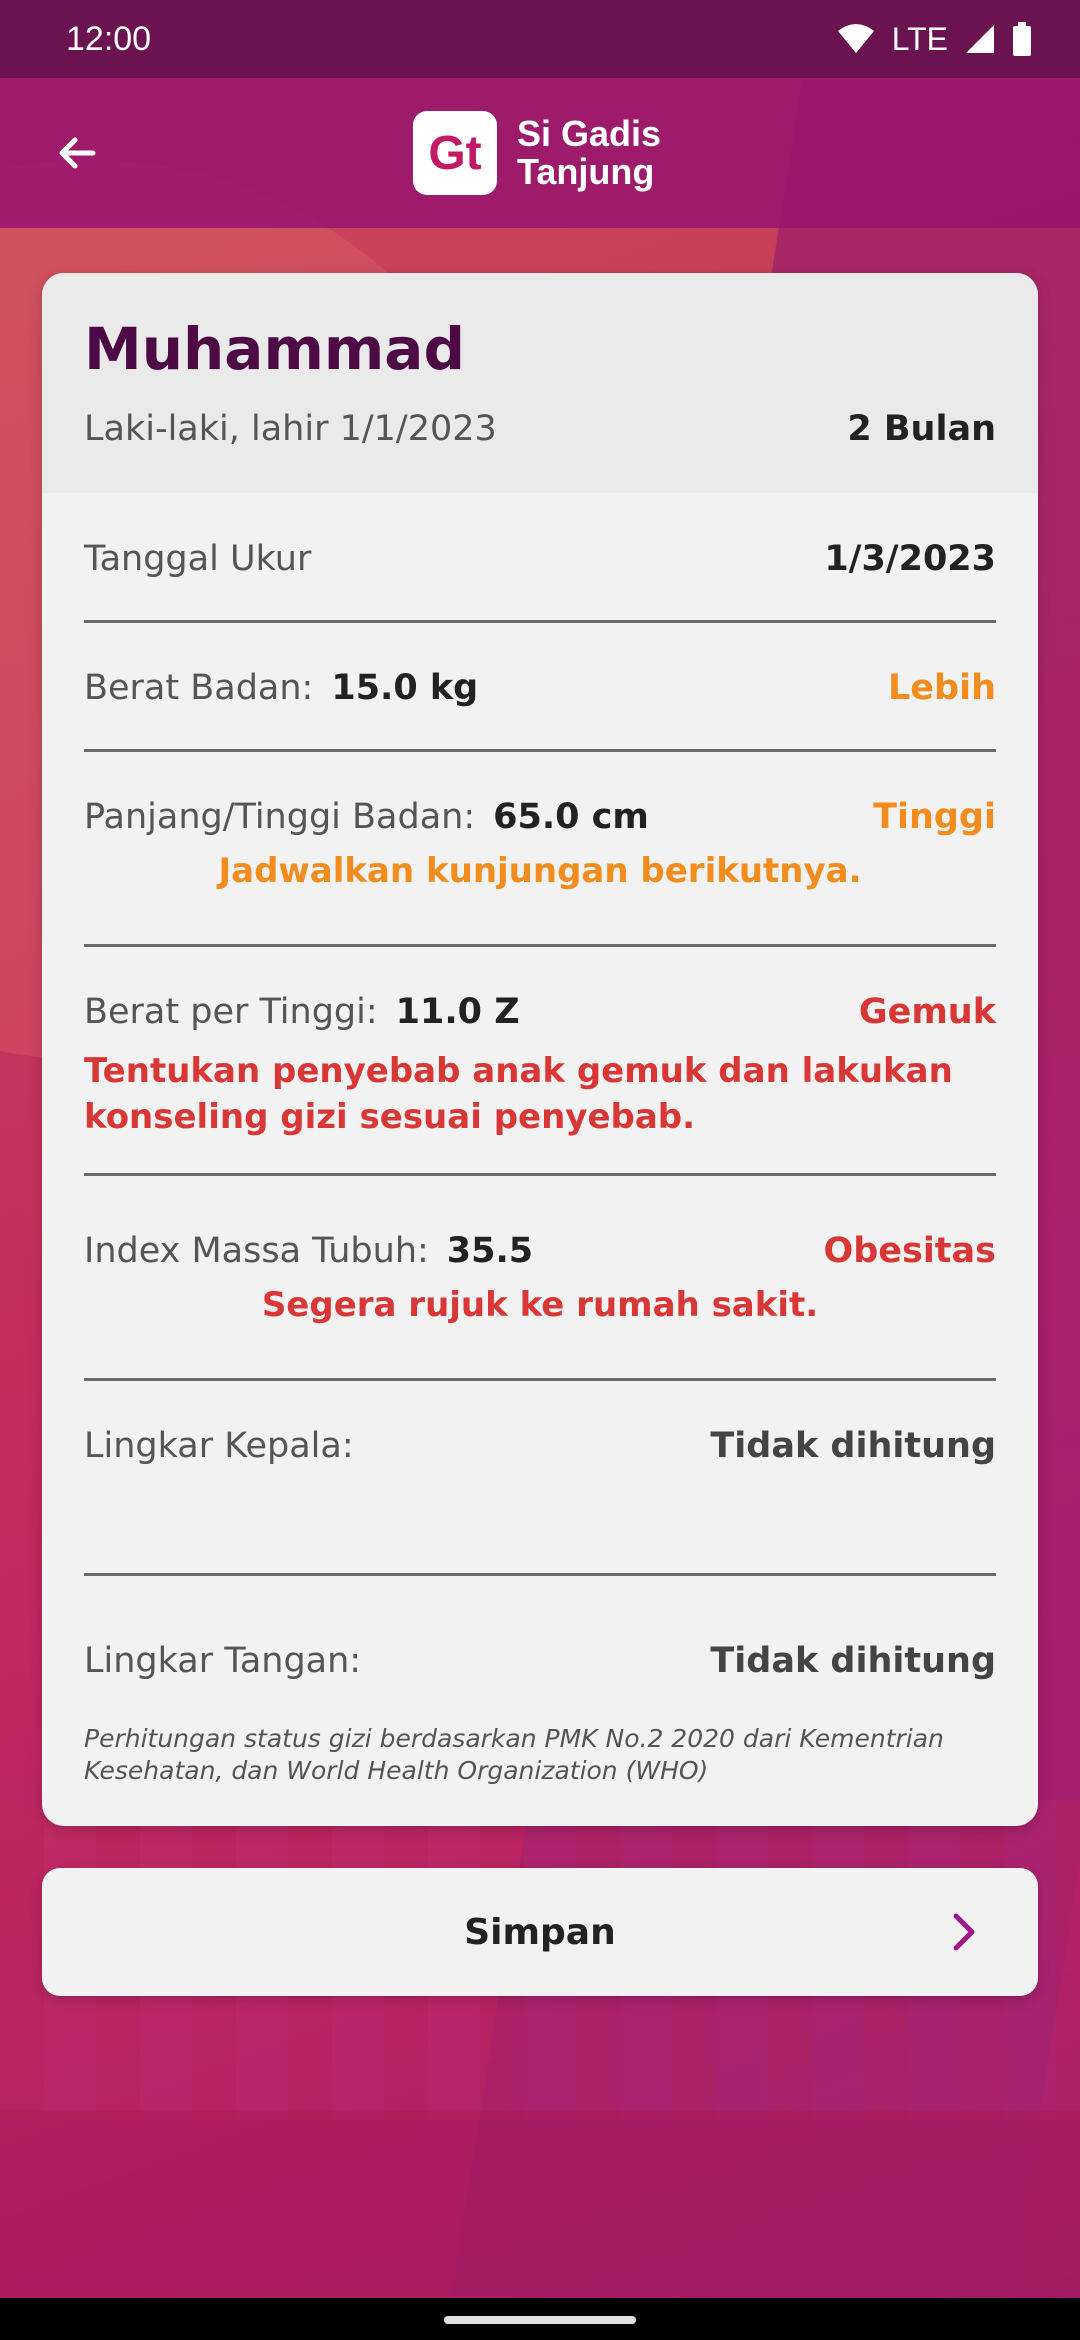 Image resolution: width=1080 pixels, height=2340 pixels. Describe the element at coordinates (853, 1661) in the screenshot. I see `tangan-status: Tidak dihitung` at that location.